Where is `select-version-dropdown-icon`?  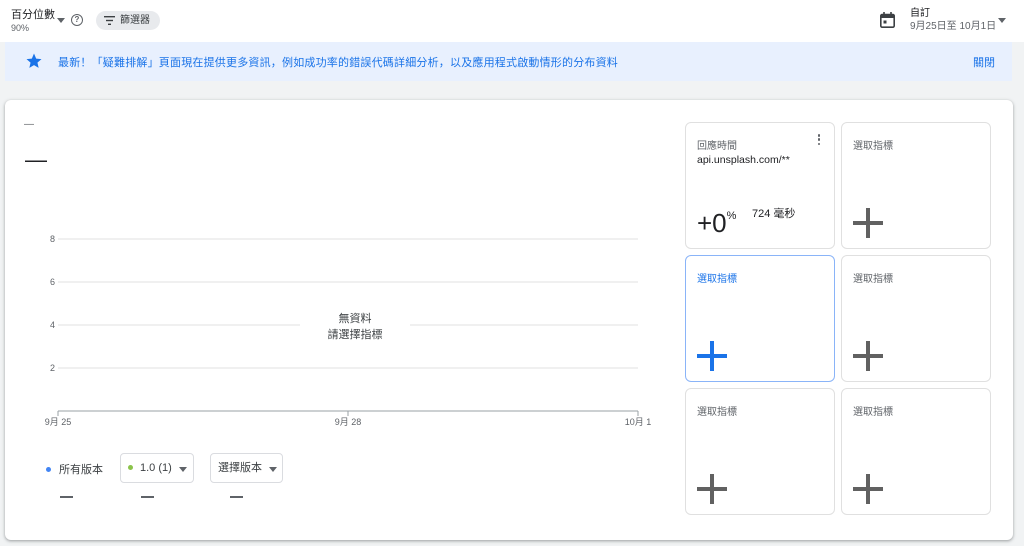 select-version-dropdown-icon is located at coordinates (273, 469).